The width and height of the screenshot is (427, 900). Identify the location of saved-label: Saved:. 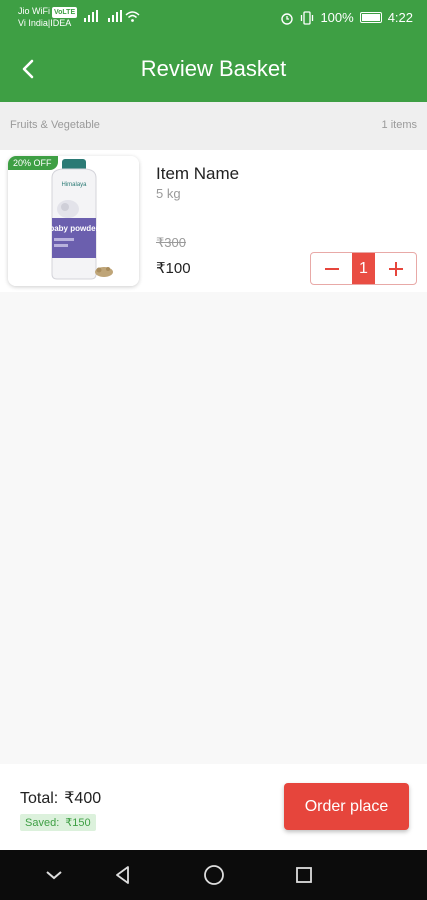
(42, 823).